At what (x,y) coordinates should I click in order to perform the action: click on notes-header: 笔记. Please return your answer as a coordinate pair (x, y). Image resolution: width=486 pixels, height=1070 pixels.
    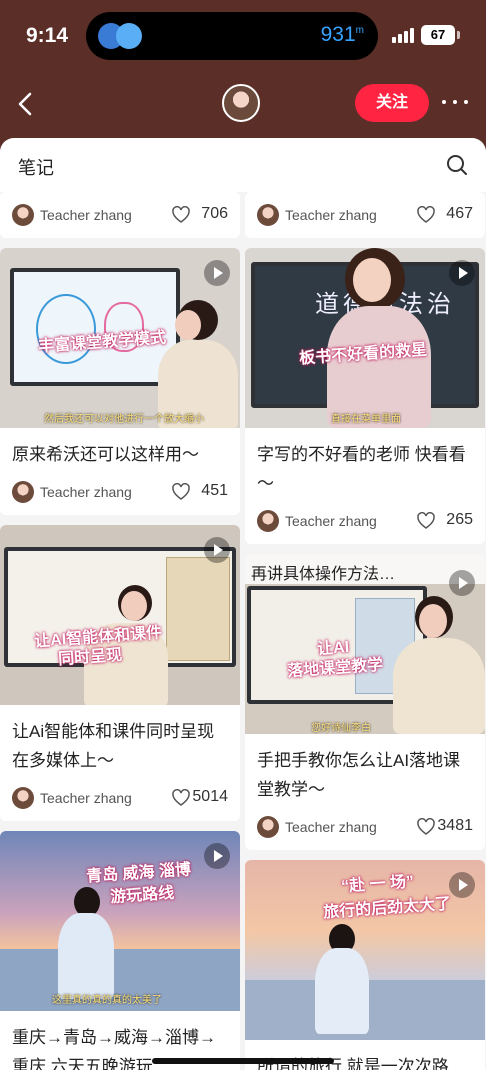
    Looking at the image, I should click on (243, 165).